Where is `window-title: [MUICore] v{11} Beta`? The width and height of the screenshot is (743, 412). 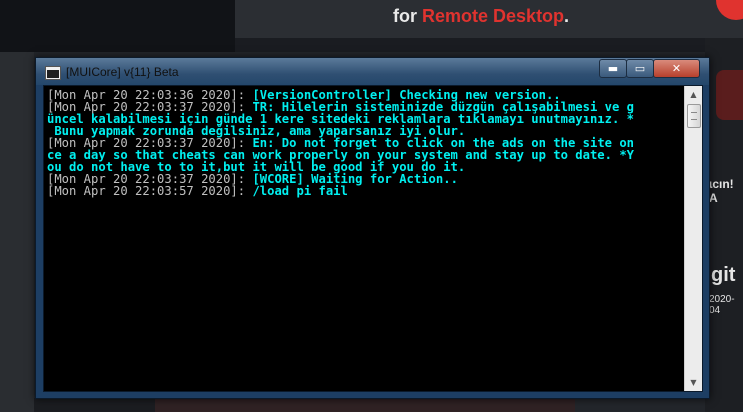 window-title: [MUICore] v{11} Beta is located at coordinates (122, 72).